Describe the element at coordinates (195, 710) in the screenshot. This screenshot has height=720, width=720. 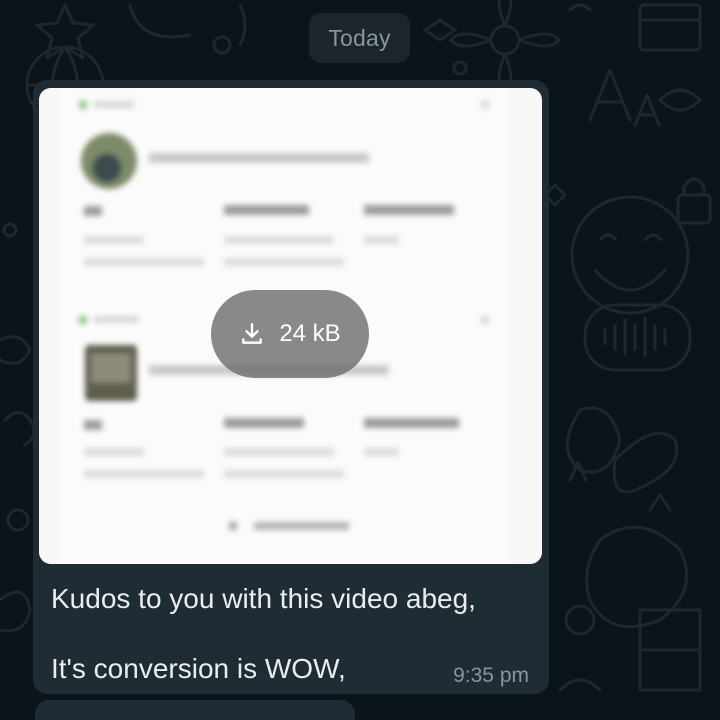
I see `next-message-bubble` at that location.